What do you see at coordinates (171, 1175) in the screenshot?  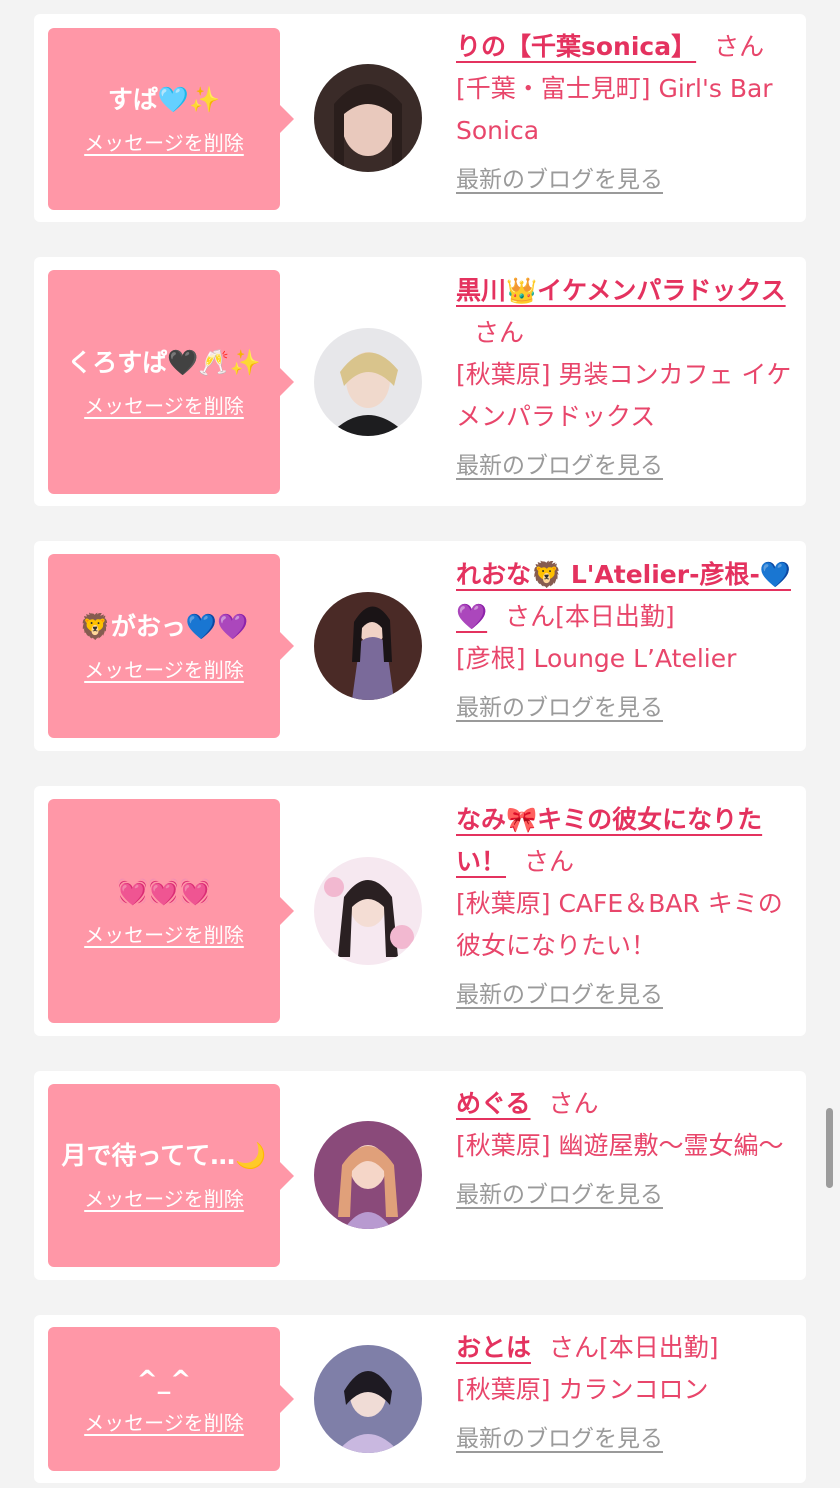 I see `message-bubble: 月で待ってて…🌙 メッセージを削除` at bounding box center [171, 1175].